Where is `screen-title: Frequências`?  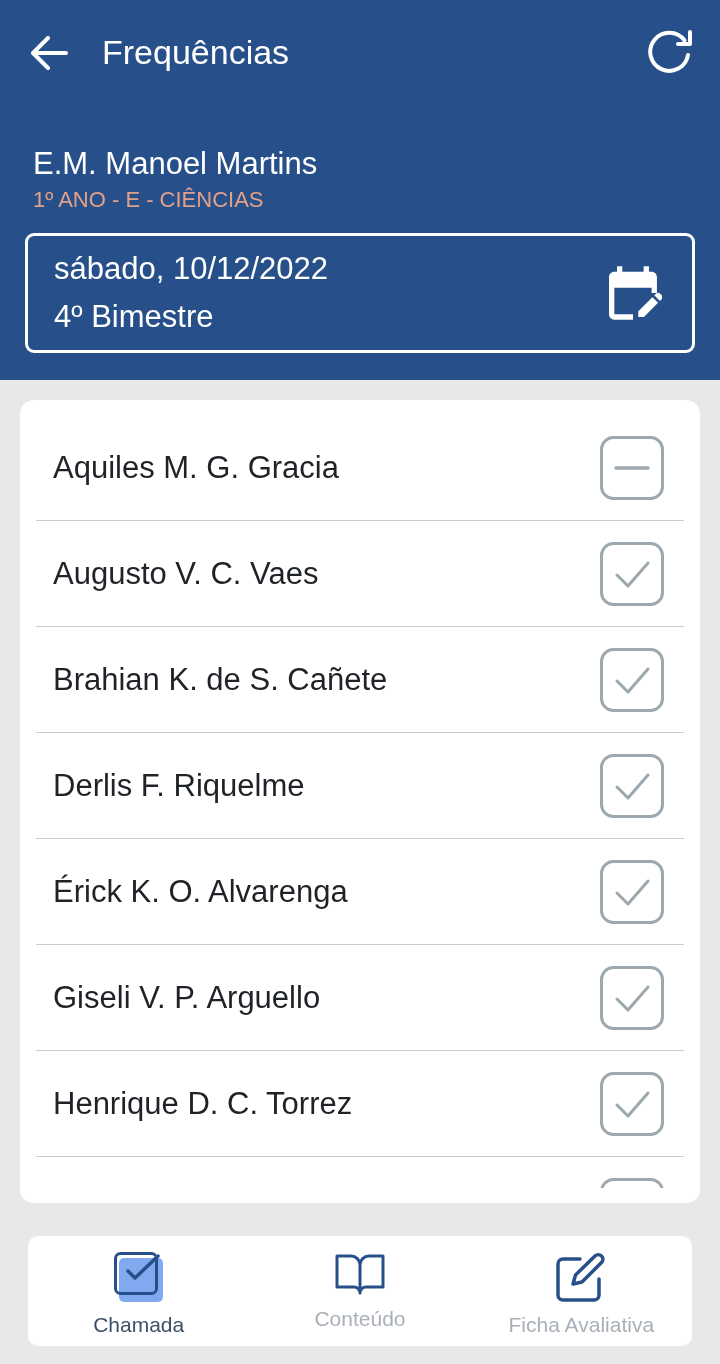 screen-title: Frequências is located at coordinates (196, 52).